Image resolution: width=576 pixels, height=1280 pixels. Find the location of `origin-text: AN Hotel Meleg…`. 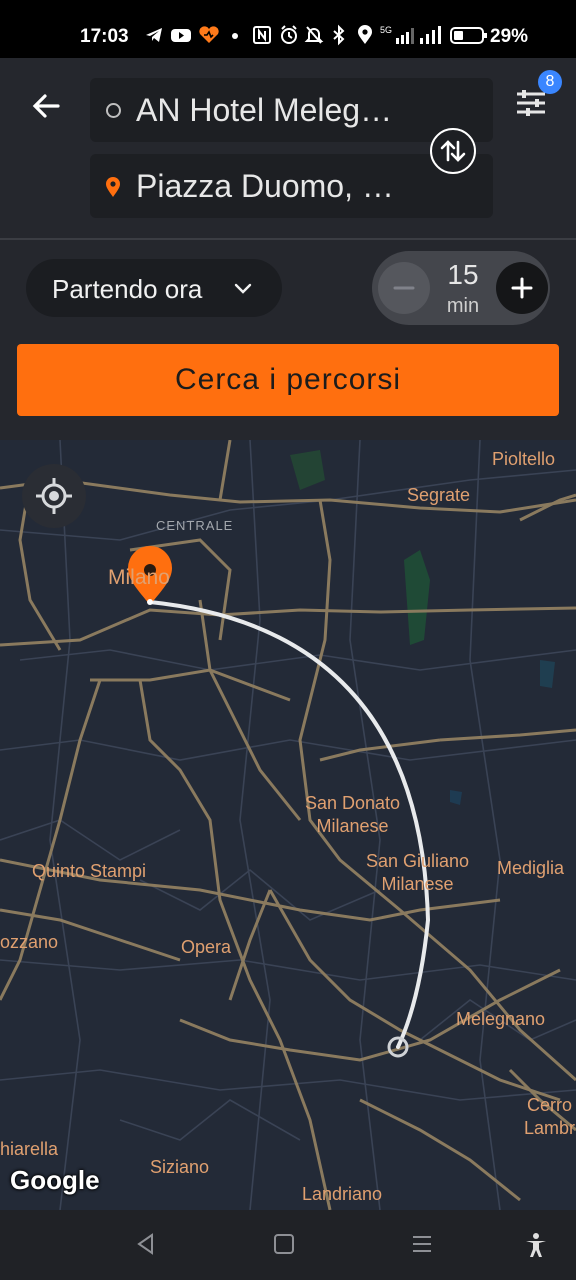

origin-text: AN Hotel Meleg… is located at coordinates (264, 110).